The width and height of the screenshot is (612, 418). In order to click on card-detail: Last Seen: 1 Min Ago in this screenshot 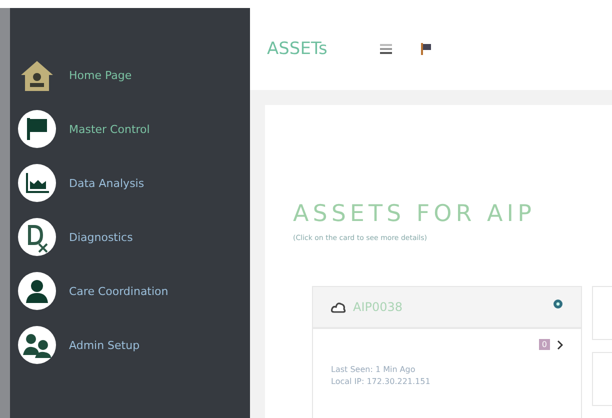, I will do `click(373, 370)`.